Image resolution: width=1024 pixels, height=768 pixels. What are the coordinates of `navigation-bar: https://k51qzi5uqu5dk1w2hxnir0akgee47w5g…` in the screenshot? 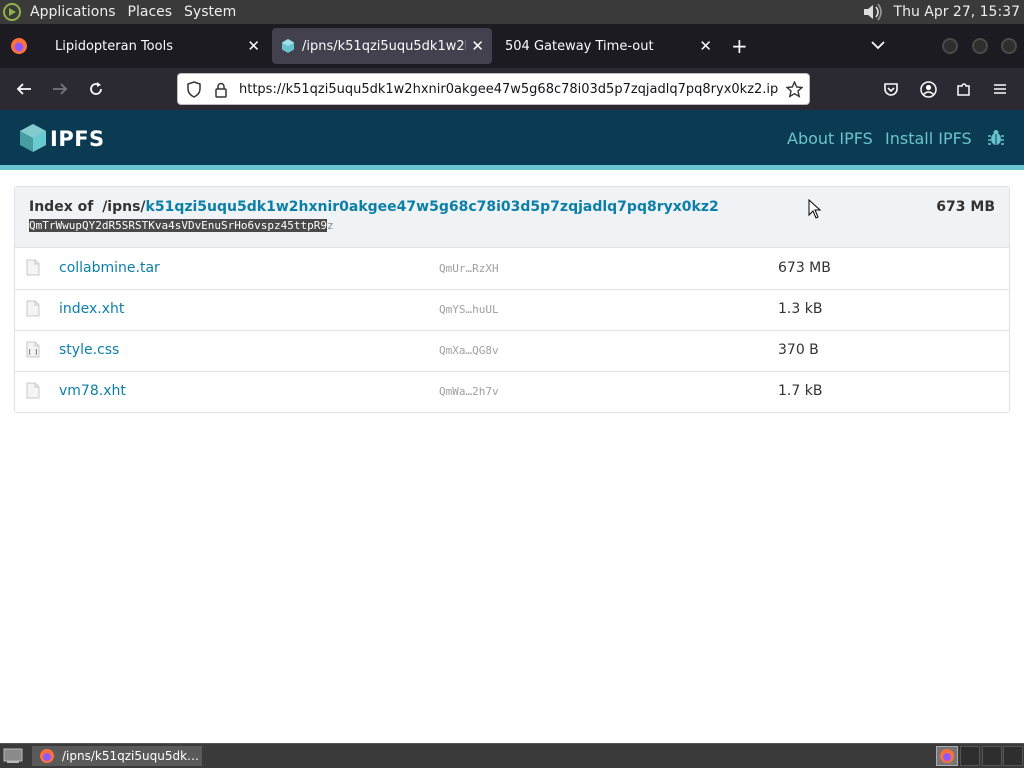 It's located at (512, 89).